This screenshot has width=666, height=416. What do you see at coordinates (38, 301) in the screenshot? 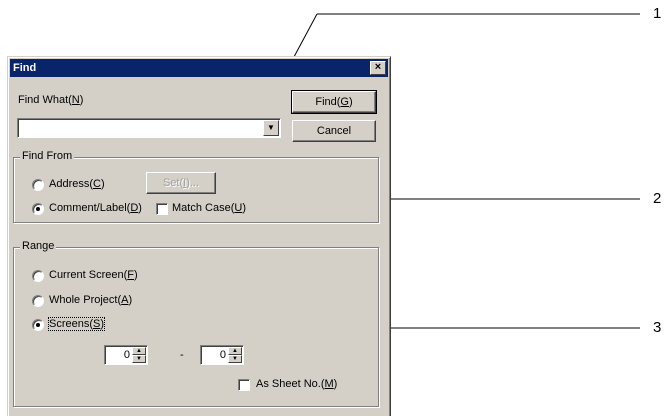
I see `whole-project-radio` at bounding box center [38, 301].